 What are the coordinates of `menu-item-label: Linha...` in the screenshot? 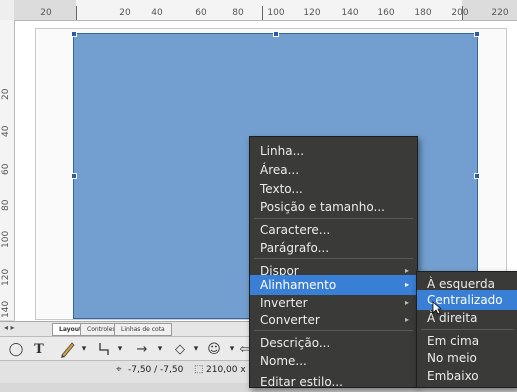 It's located at (282, 151).